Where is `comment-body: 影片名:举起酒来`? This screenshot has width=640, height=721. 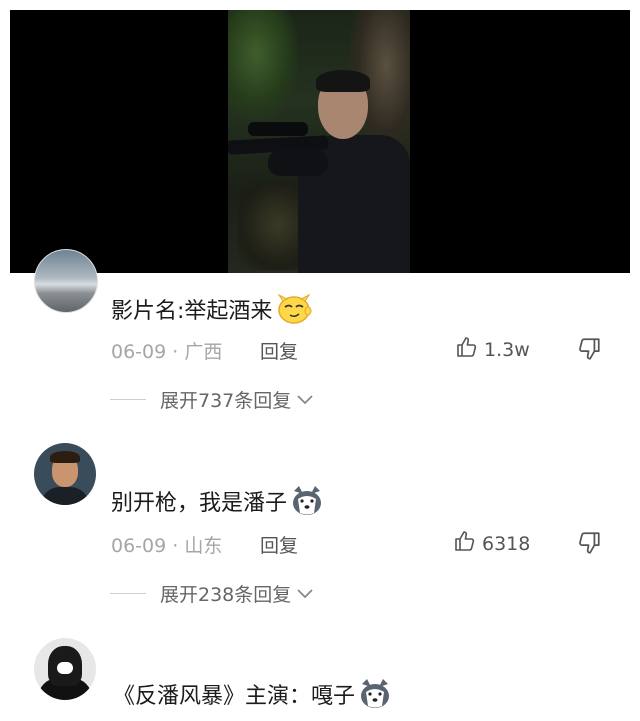
comment-body: 影片名:举起酒来 is located at coordinates (192, 311).